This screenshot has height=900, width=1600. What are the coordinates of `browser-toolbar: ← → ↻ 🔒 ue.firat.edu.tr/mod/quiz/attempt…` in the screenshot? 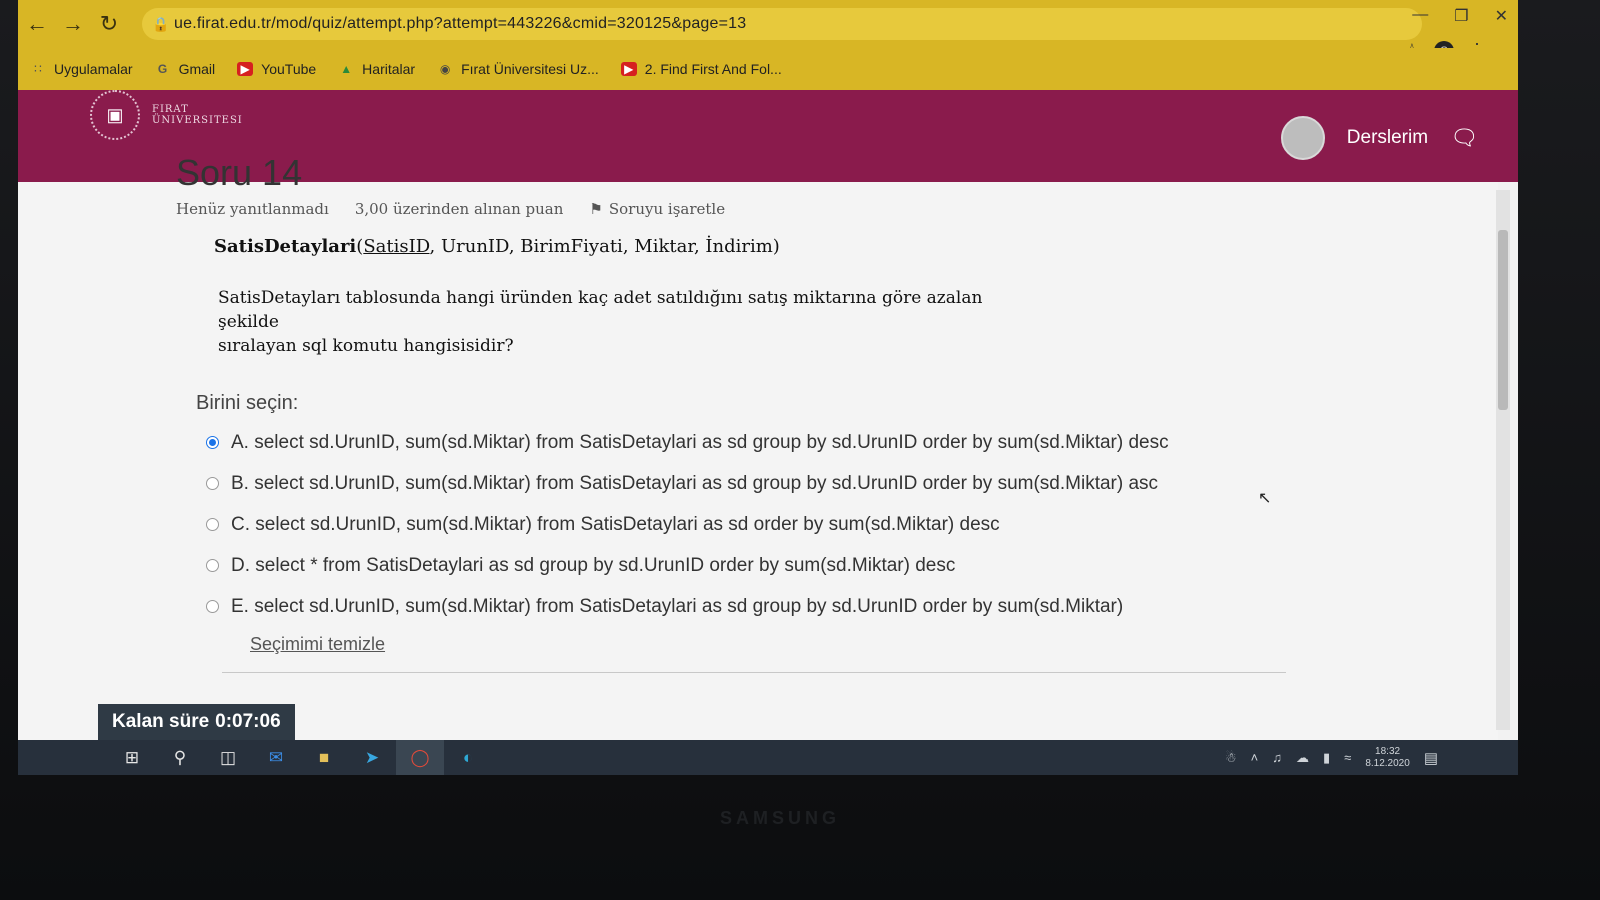 It's located at (768, 24).